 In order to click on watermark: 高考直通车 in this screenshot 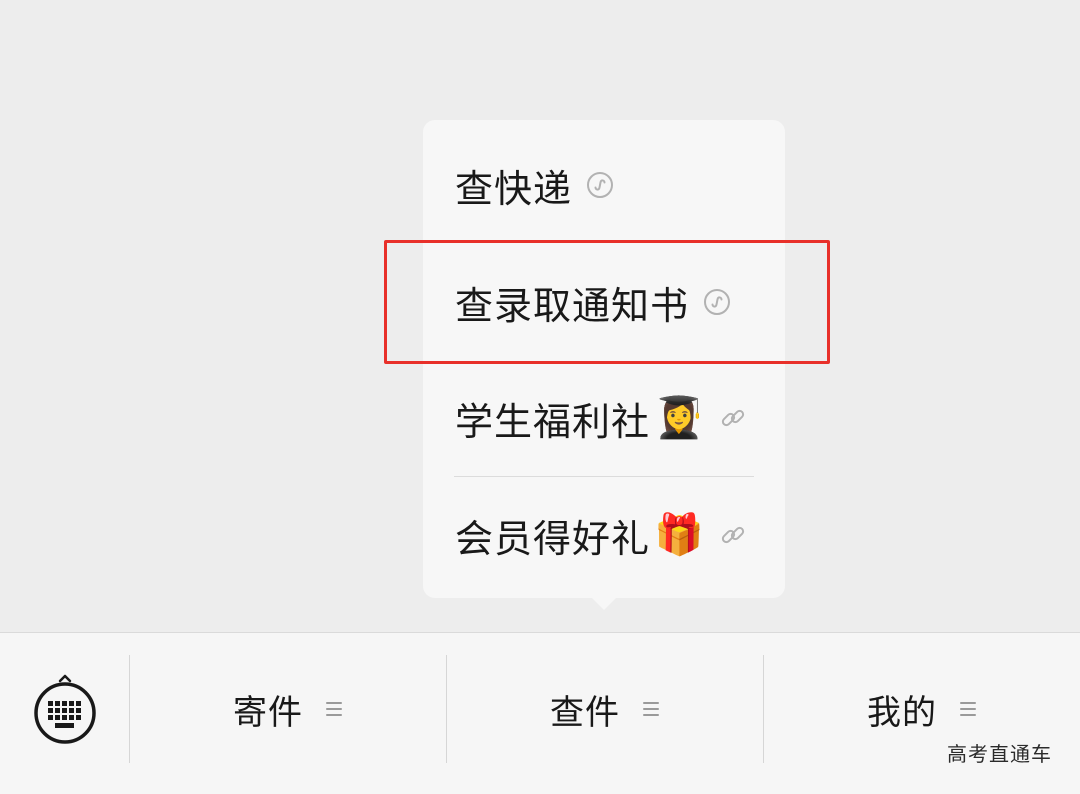, I will do `click(999, 754)`.